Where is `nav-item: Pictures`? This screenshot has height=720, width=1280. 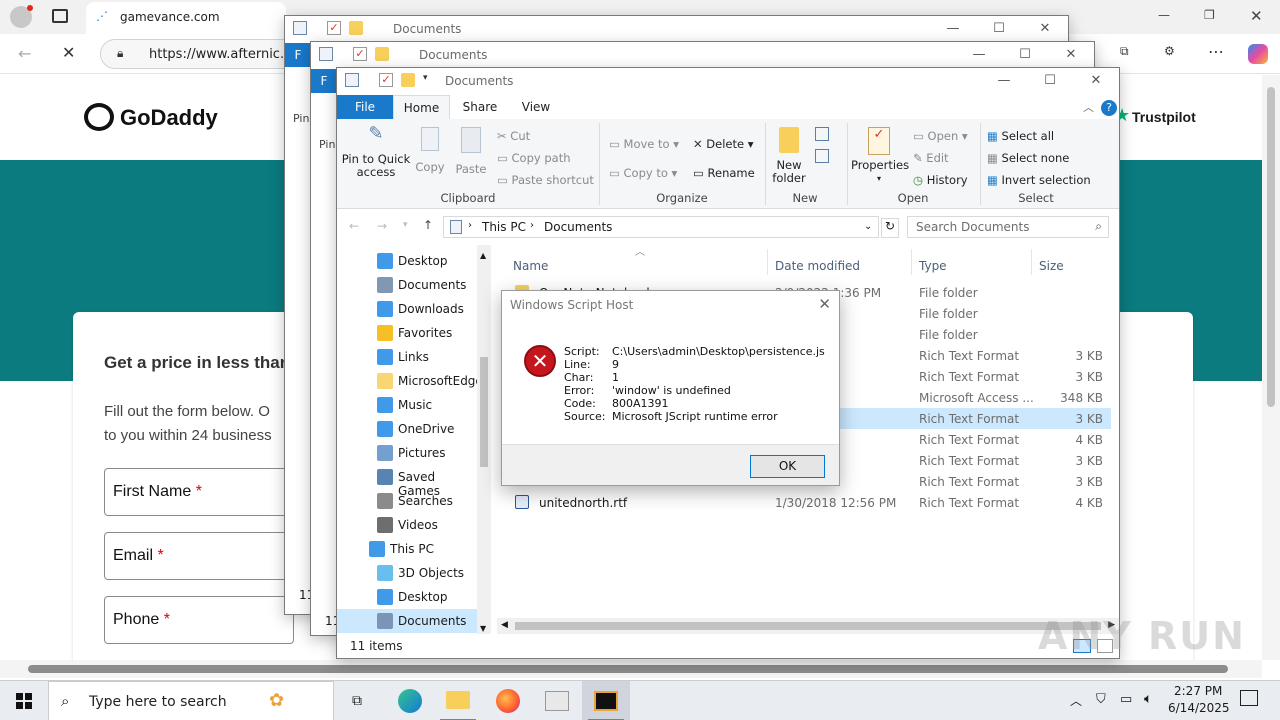
nav-item: Pictures is located at coordinates (407, 453).